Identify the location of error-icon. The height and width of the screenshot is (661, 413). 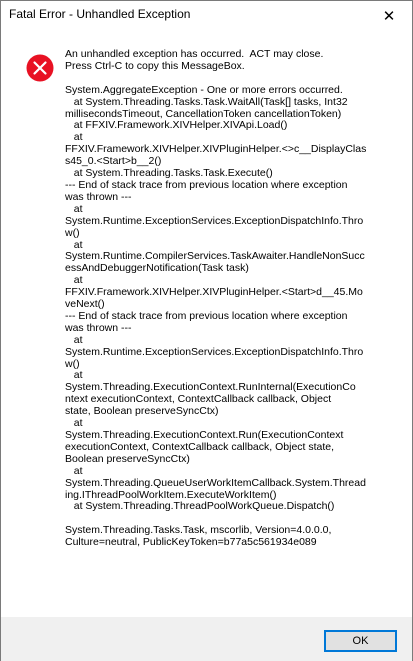
(40, 68).